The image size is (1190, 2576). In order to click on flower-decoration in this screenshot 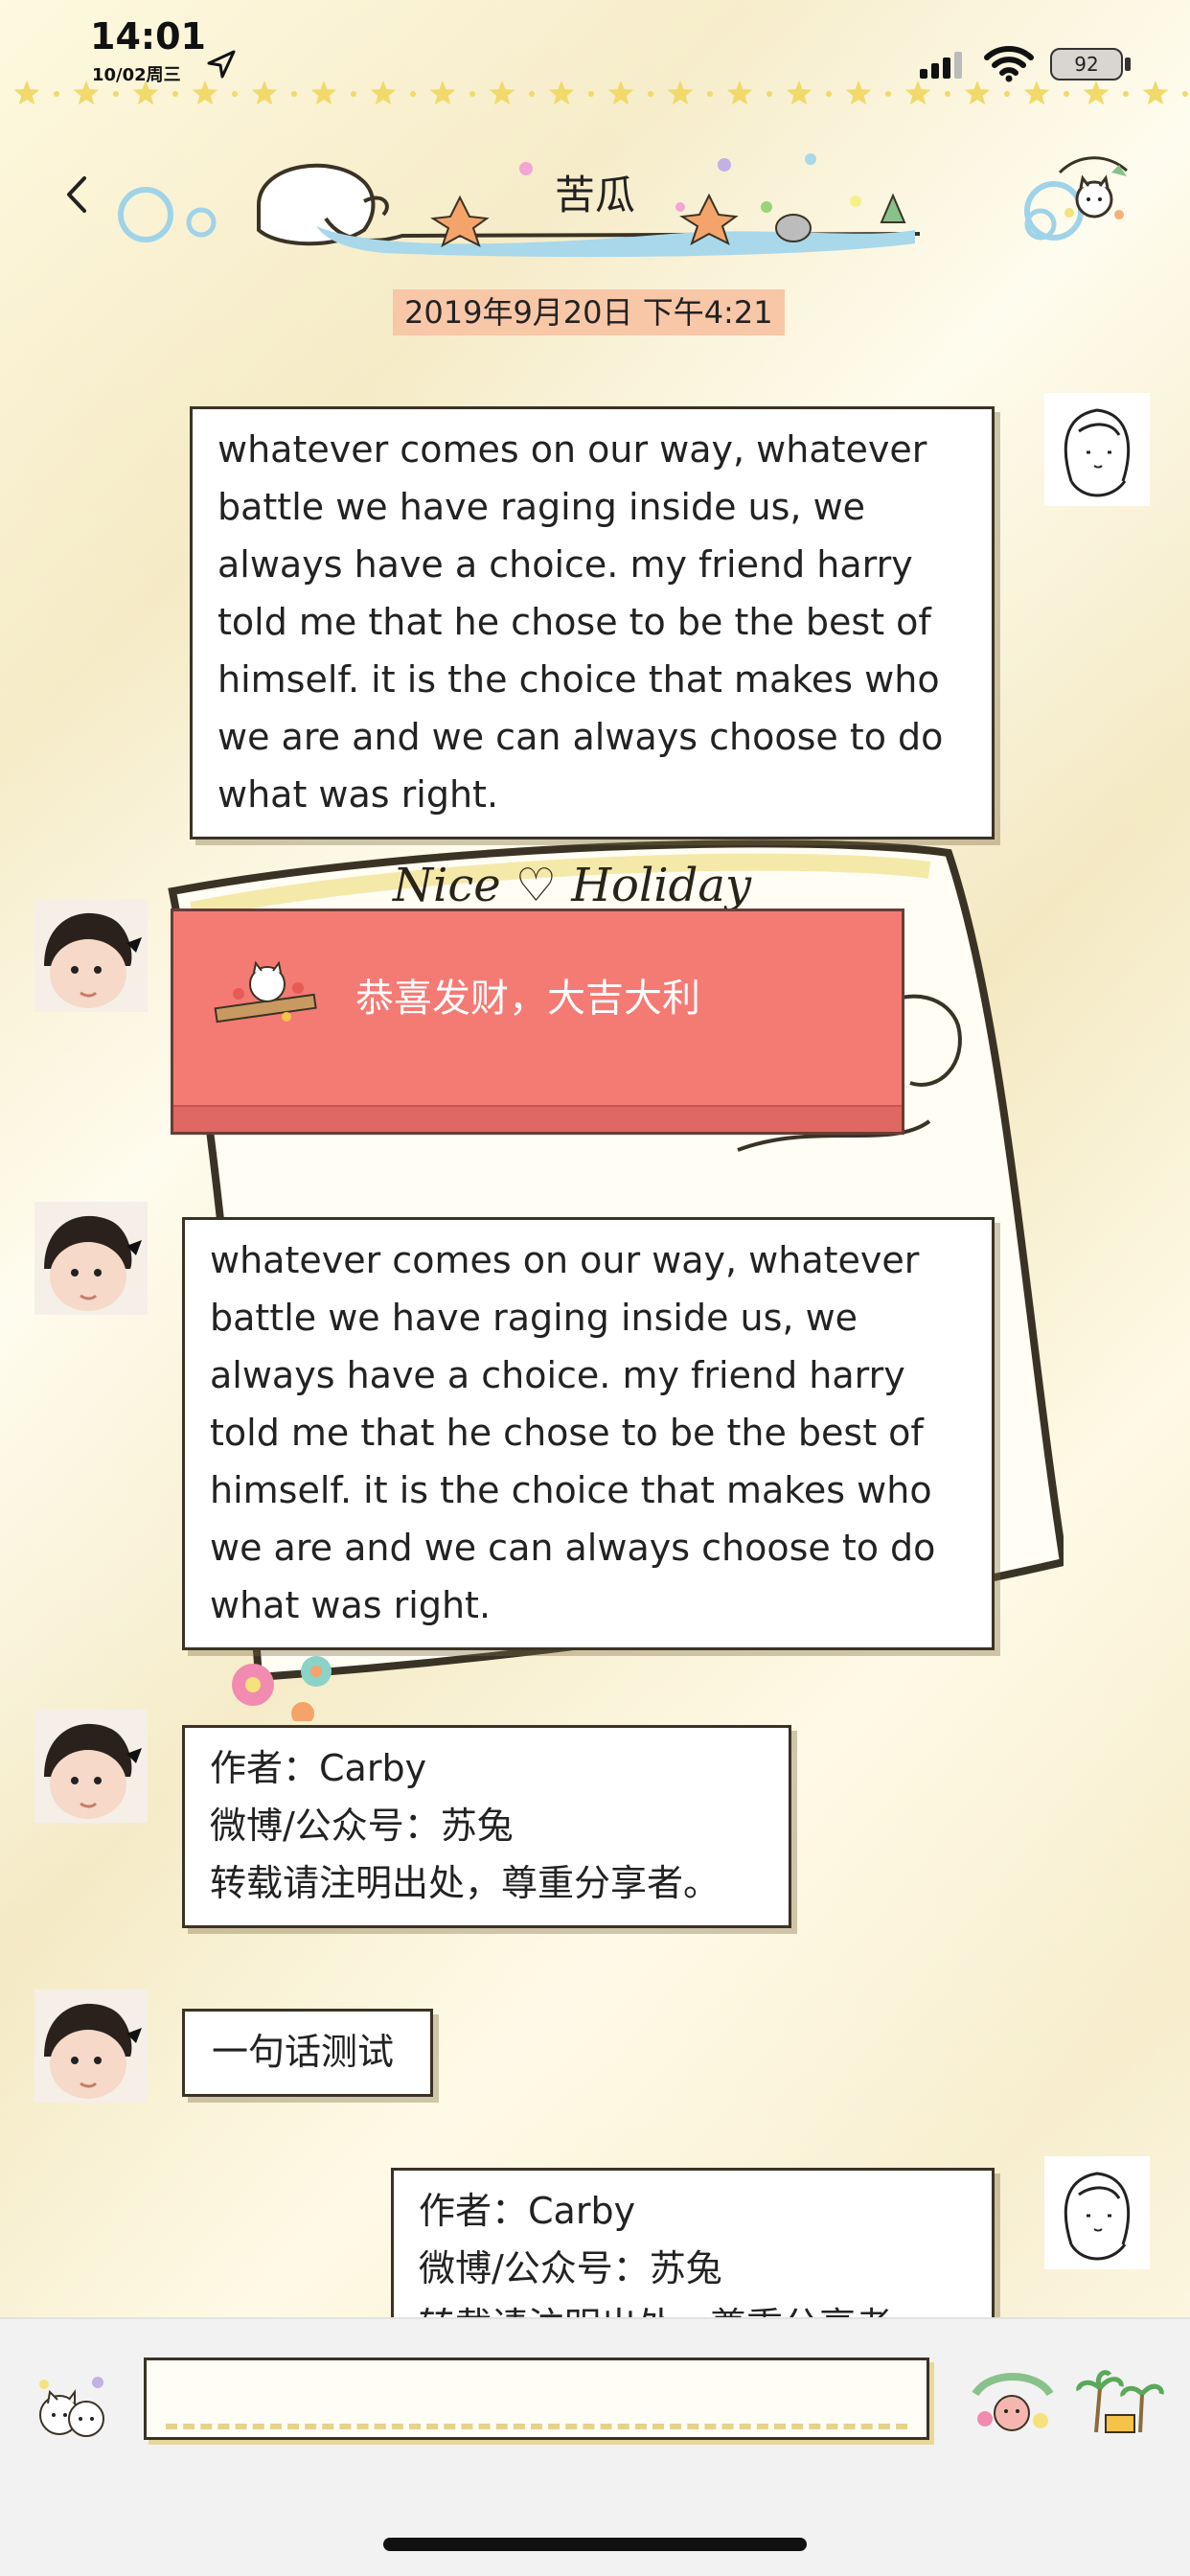, I will do `click(282, 1688)`.